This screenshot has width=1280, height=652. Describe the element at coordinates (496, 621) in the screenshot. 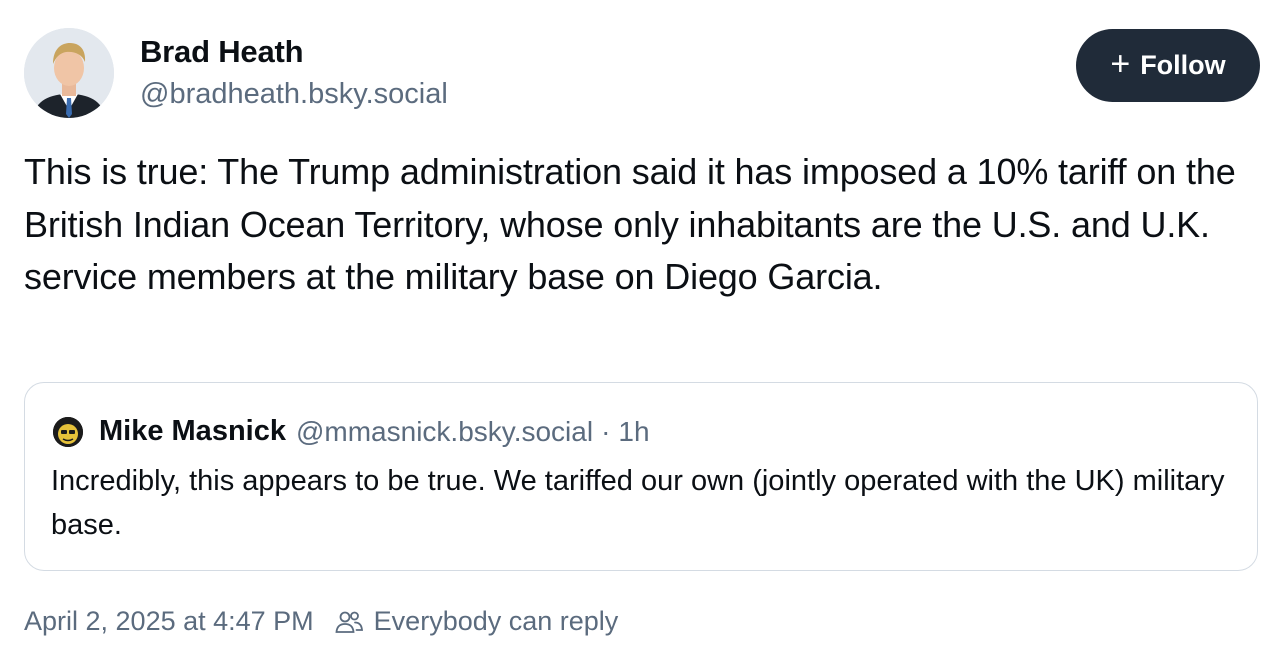

I see `reply-setting: Everybody can reply` at that location.